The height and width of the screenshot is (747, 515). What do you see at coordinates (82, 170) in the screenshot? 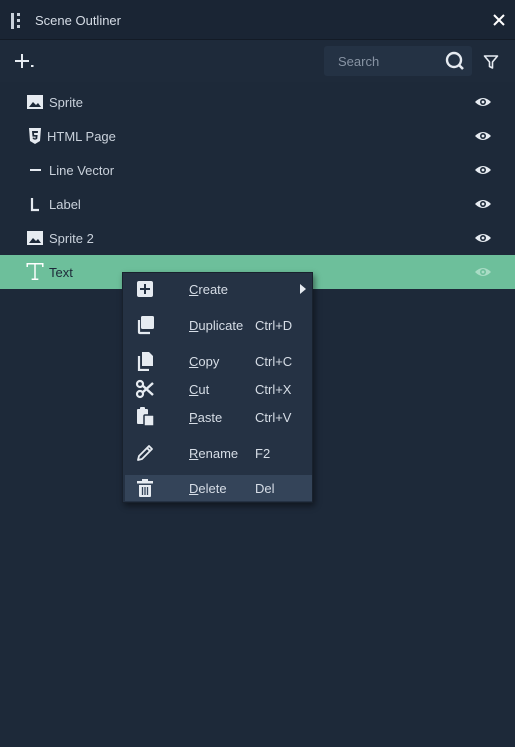
I see `tree-item-label: Line Vector` at bounding box center [82, 170].